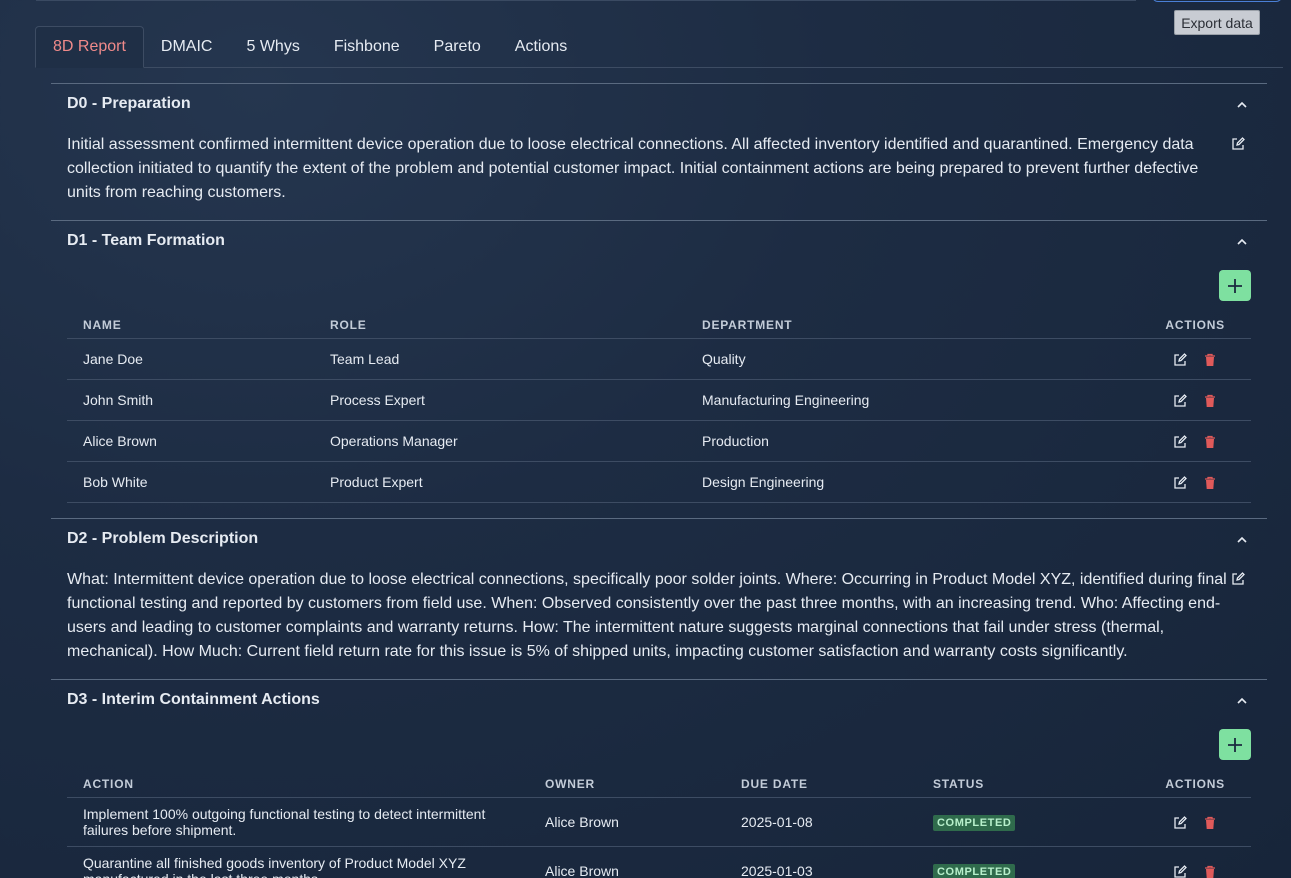 Image resolution: width=1291 pixels, height=878 pixels. Describe the element at coordinates (500, 359) in the screenshot. I see `member-role: Team Lead` at that location.